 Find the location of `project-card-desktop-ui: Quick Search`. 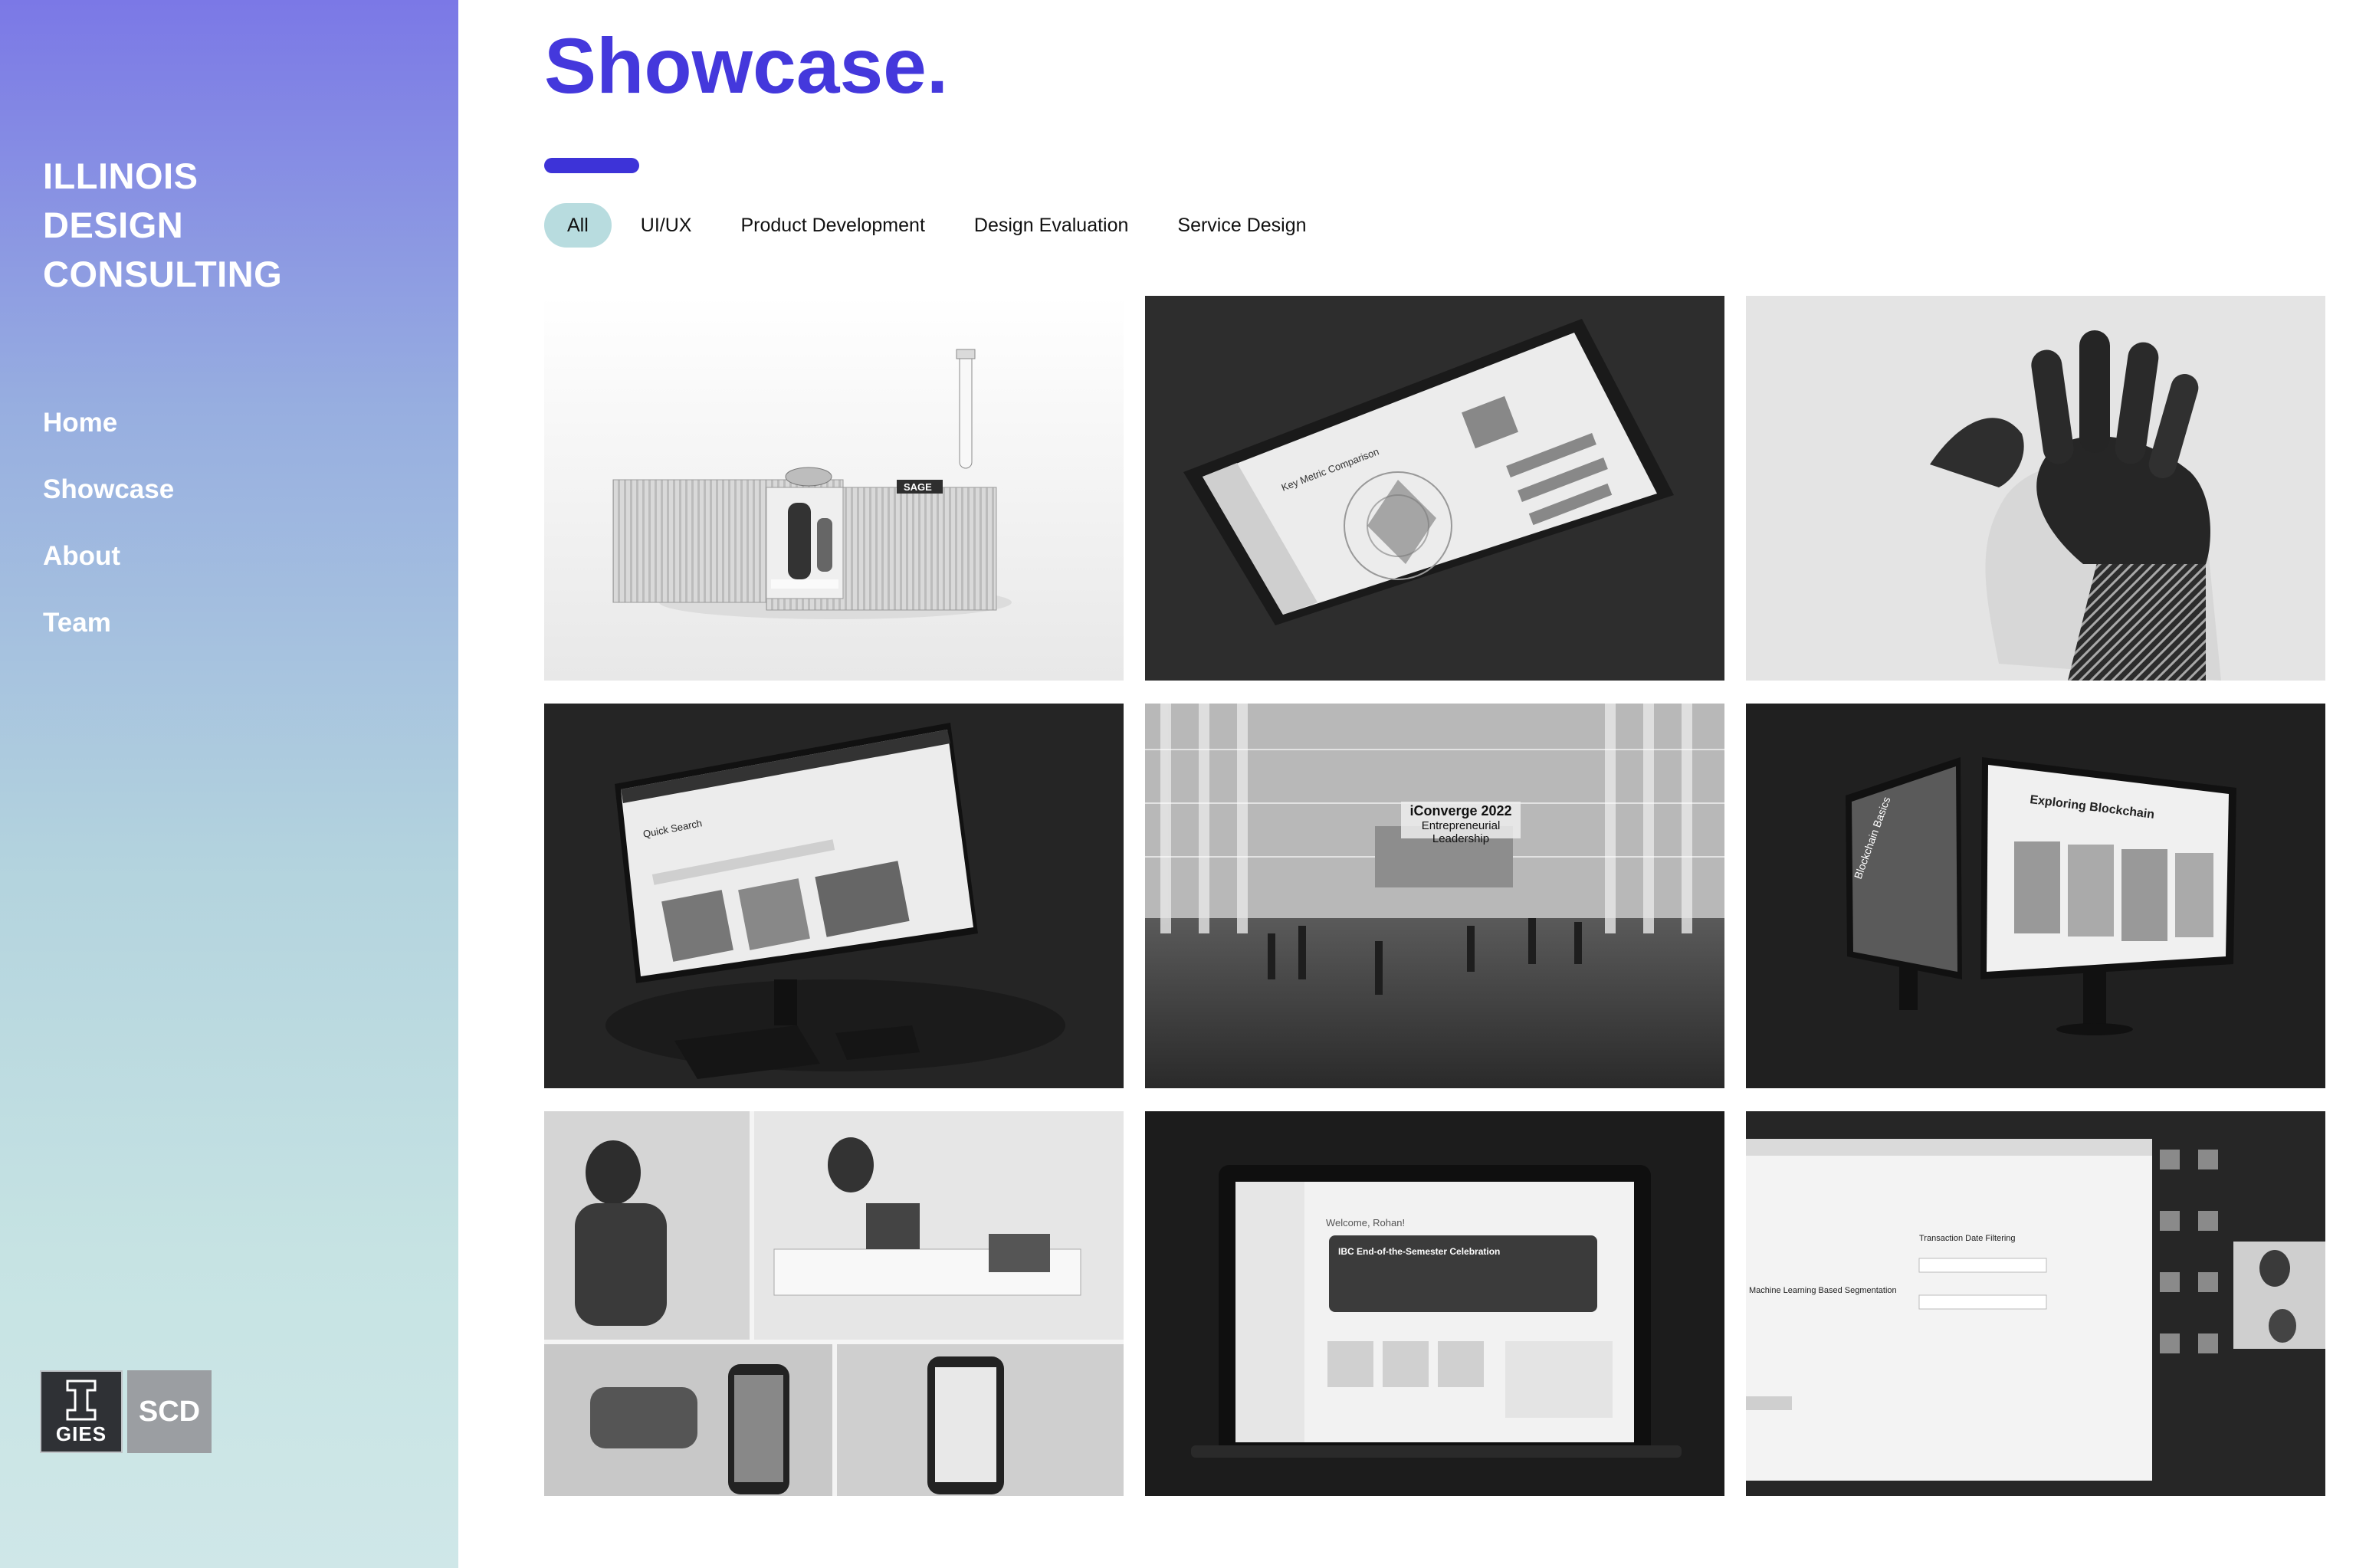

project-card-desktop-ui: Quick Search is located at coordinates (834, 896).